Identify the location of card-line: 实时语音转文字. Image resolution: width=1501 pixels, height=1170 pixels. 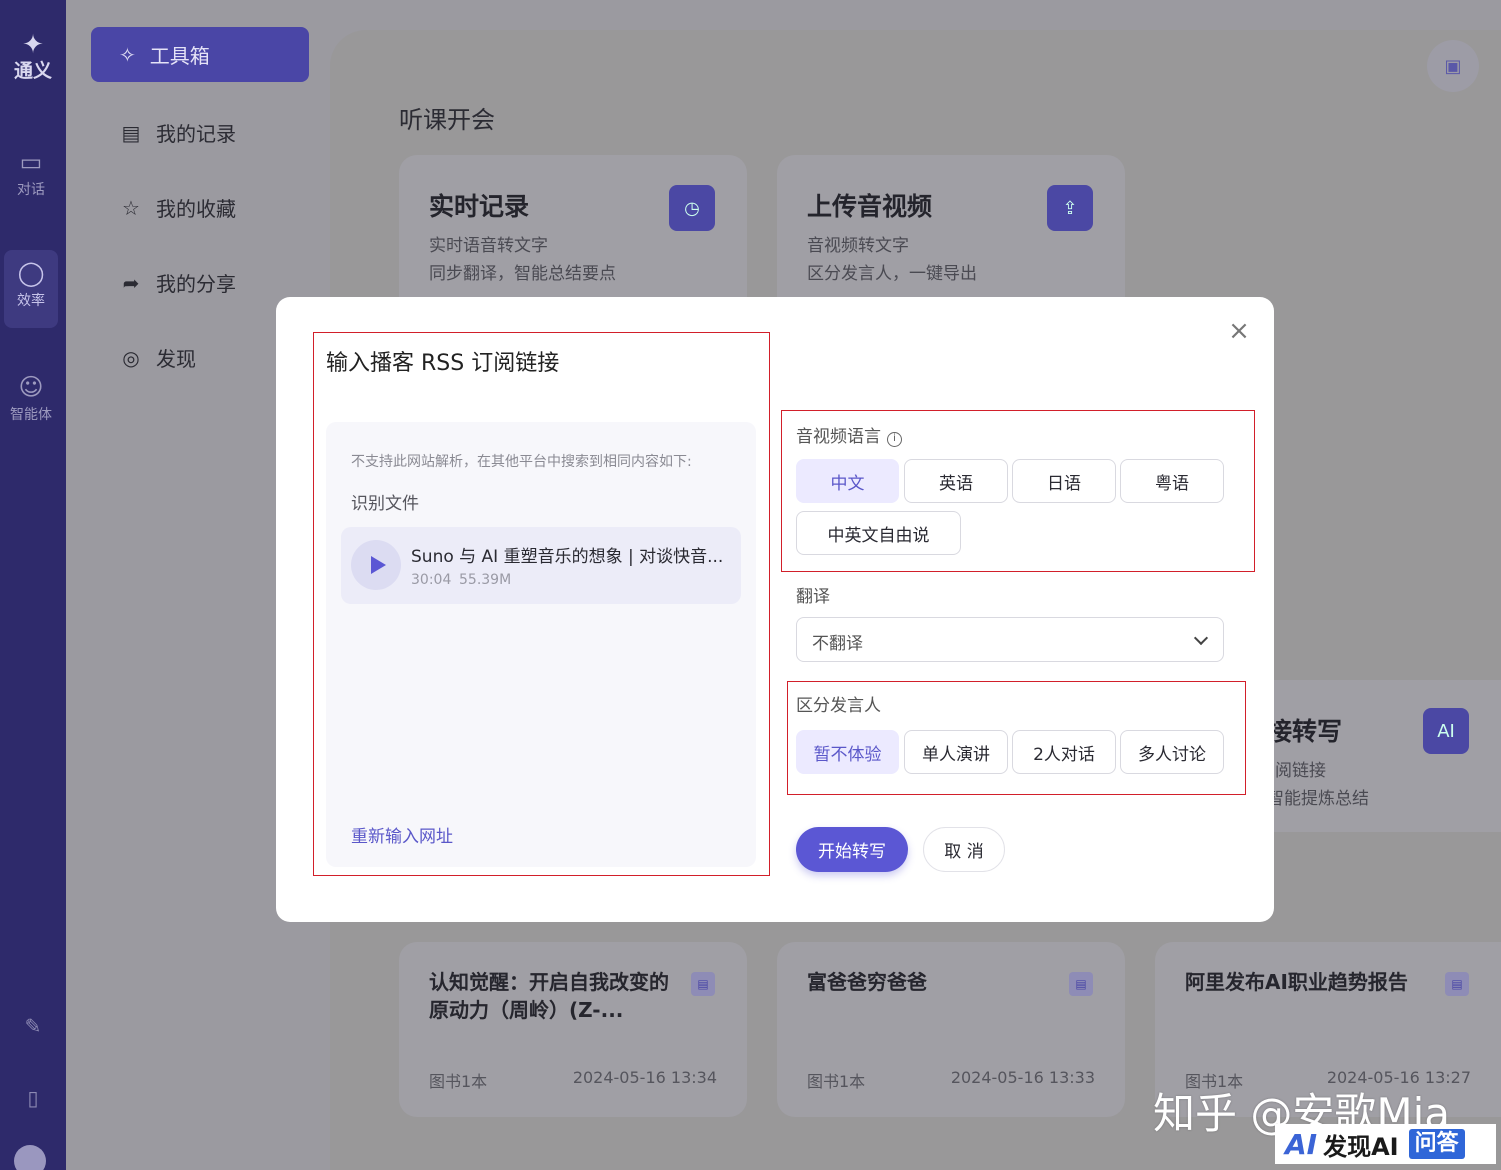
(488, 246).